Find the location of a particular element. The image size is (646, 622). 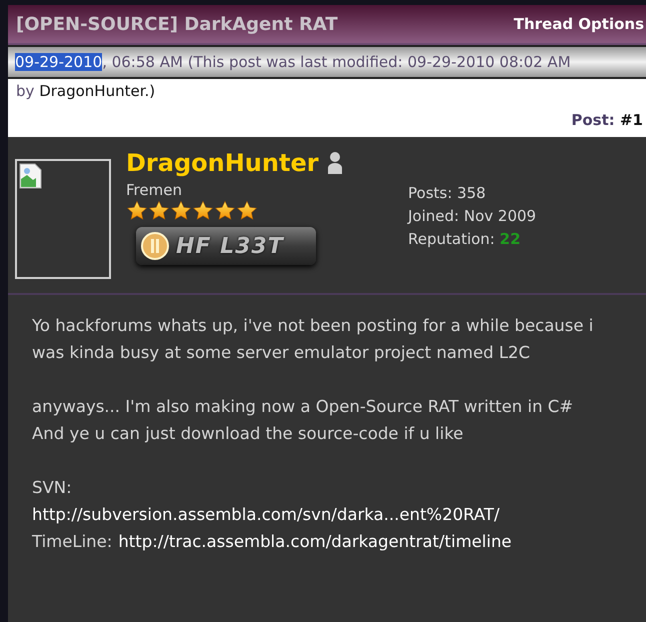

author-name: DragonHunter is located at coordinates (222, 163).